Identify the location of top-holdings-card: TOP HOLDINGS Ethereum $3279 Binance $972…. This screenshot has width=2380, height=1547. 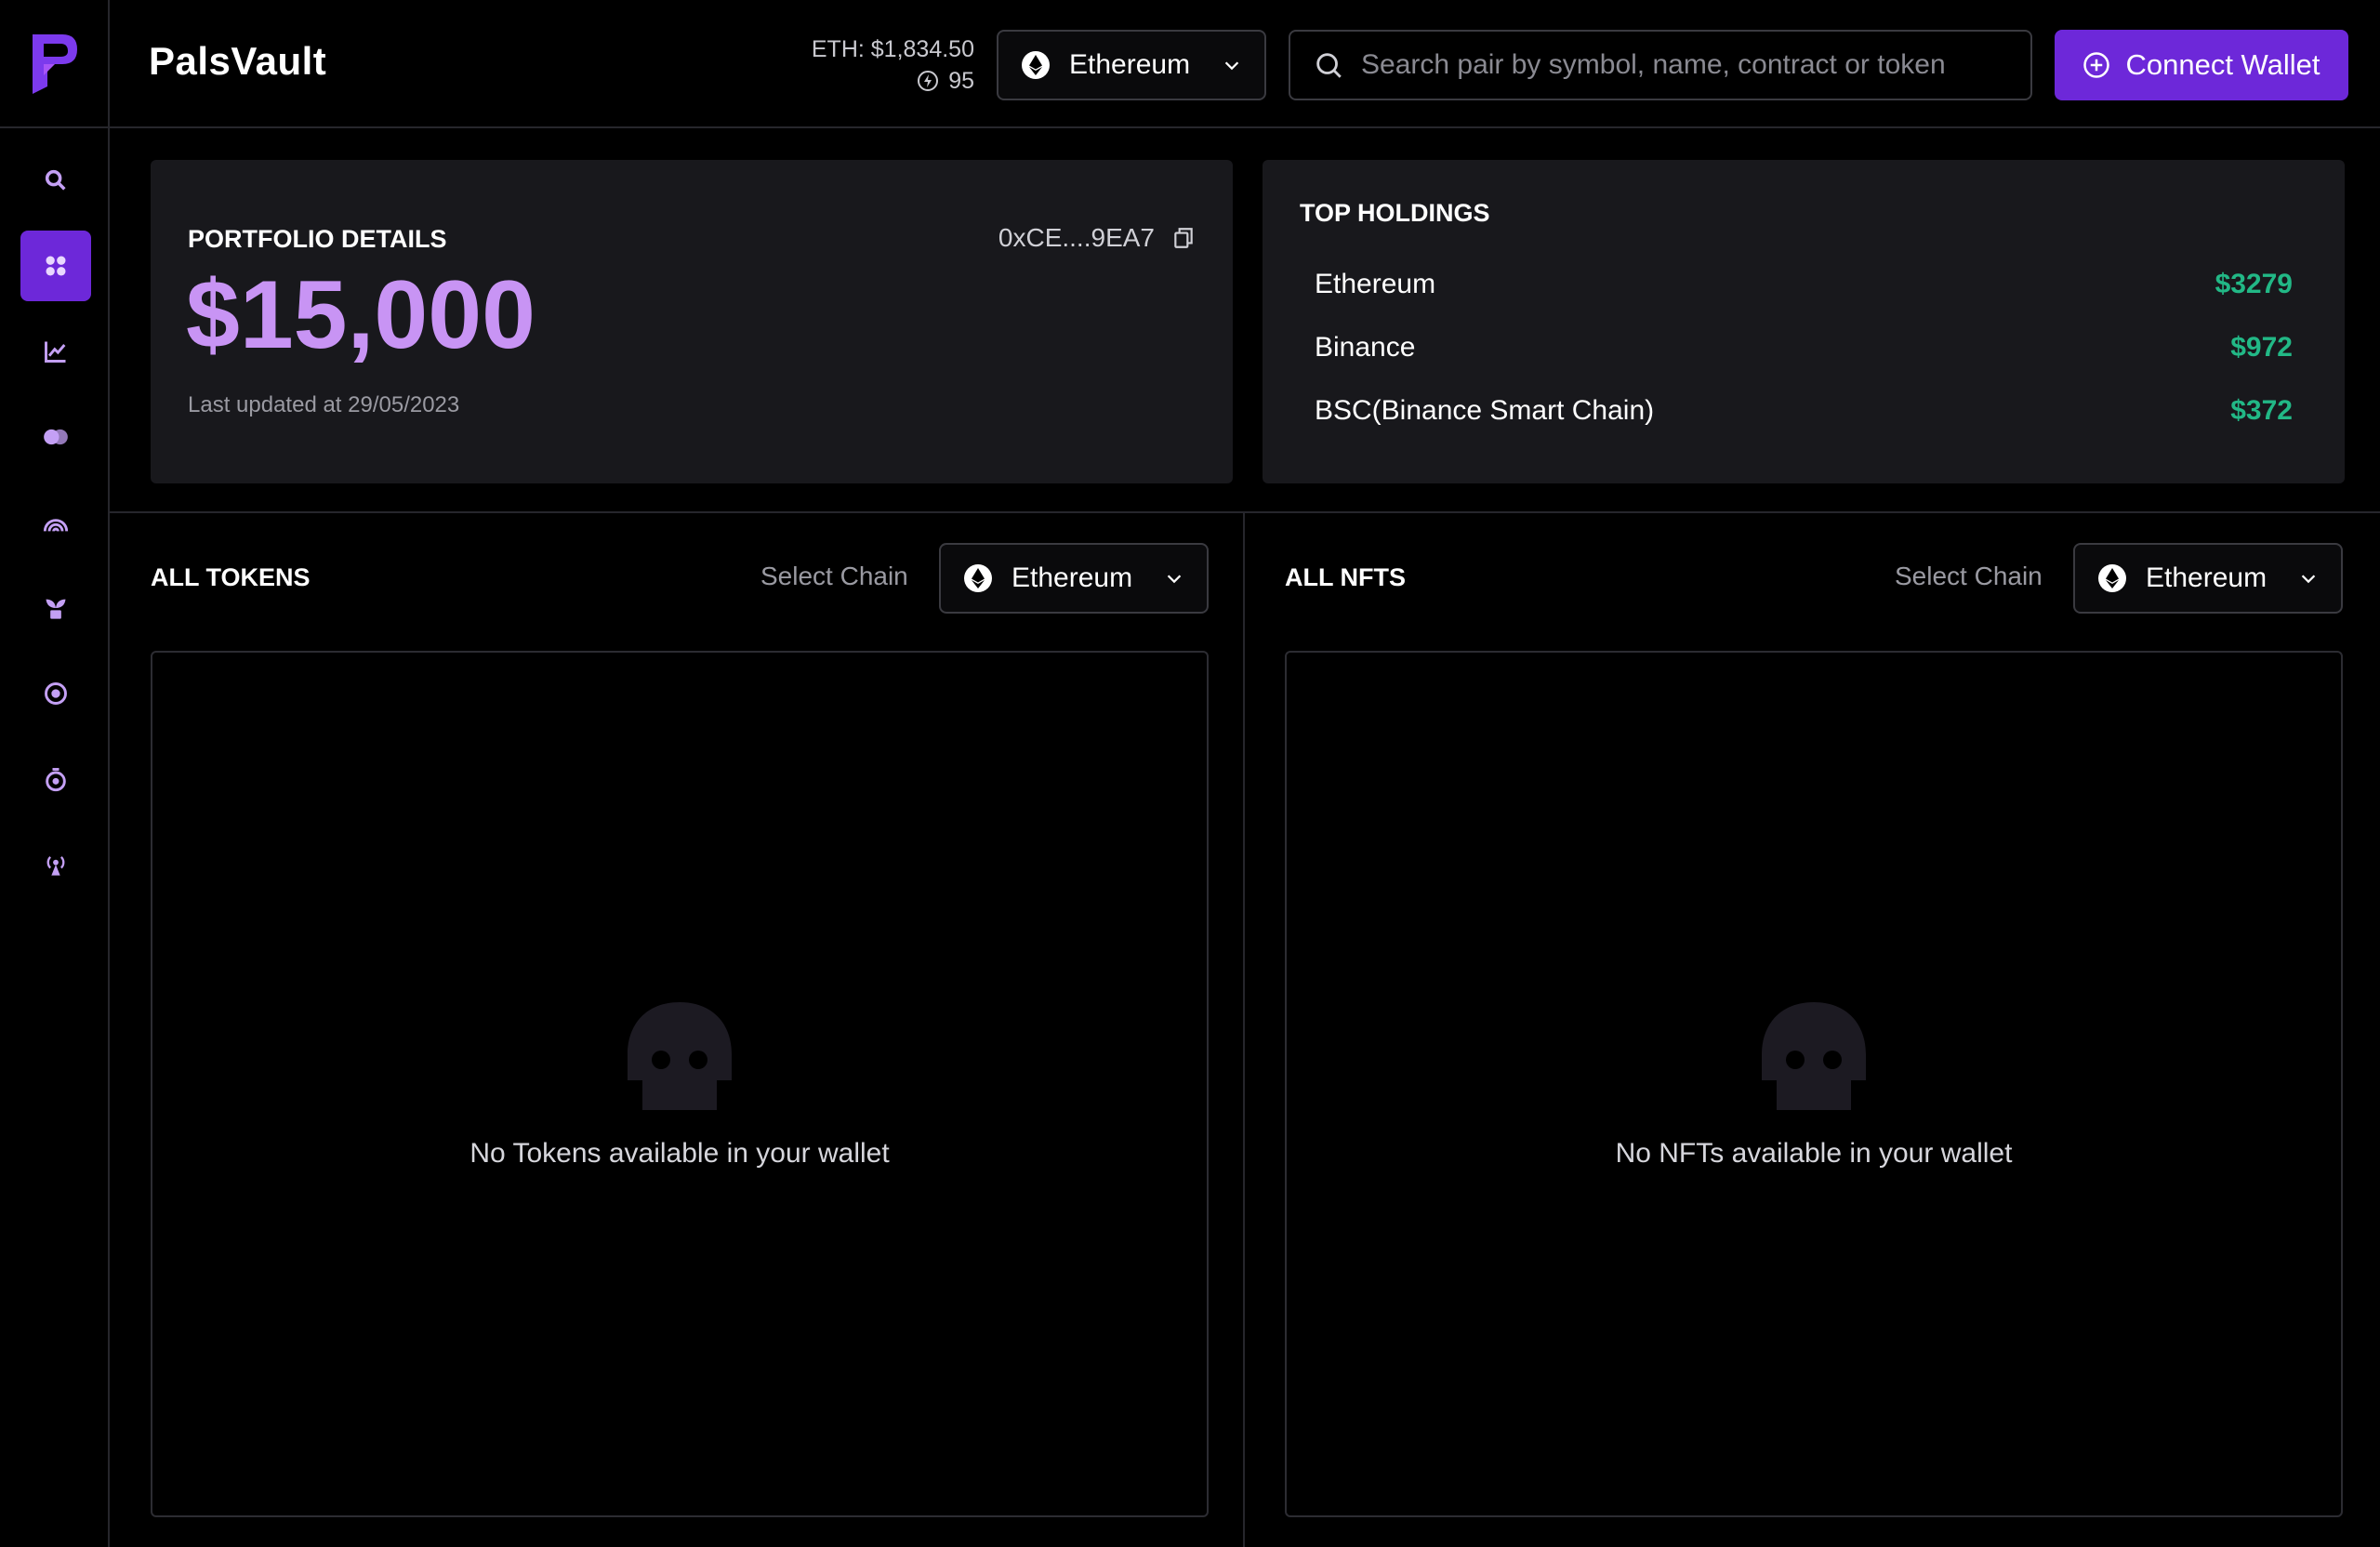
(1804, 321).